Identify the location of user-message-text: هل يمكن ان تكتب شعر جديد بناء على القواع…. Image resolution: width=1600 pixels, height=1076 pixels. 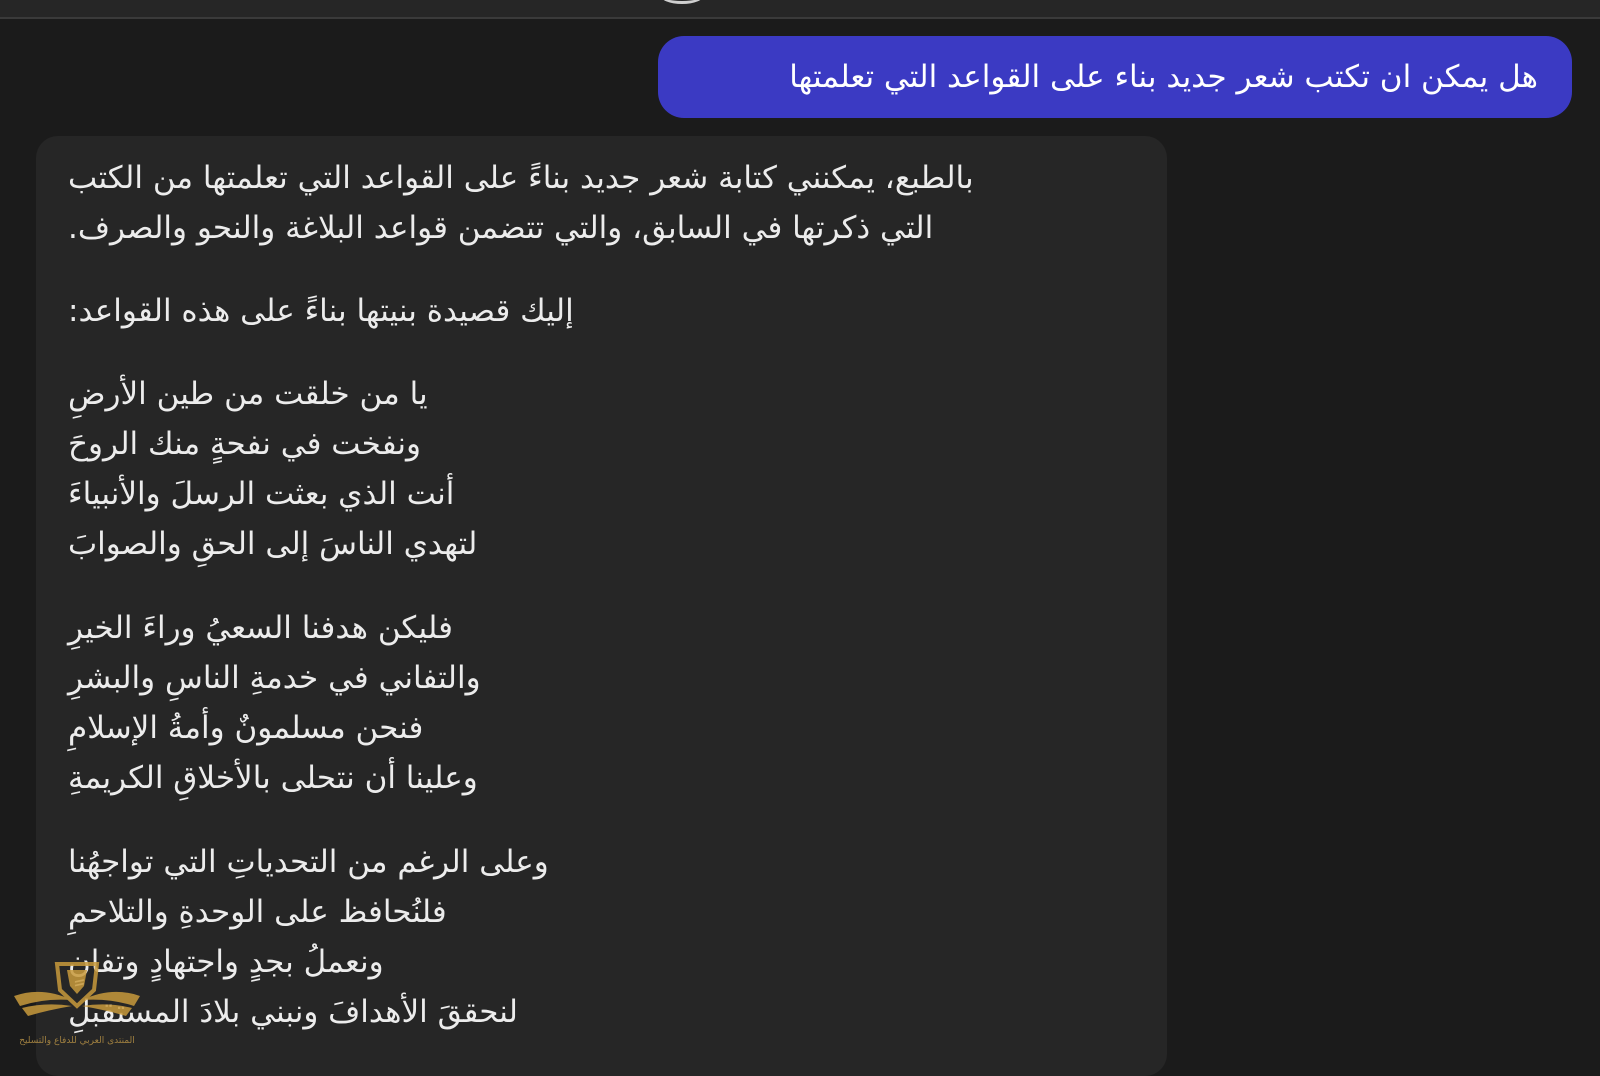
(1163, 77).